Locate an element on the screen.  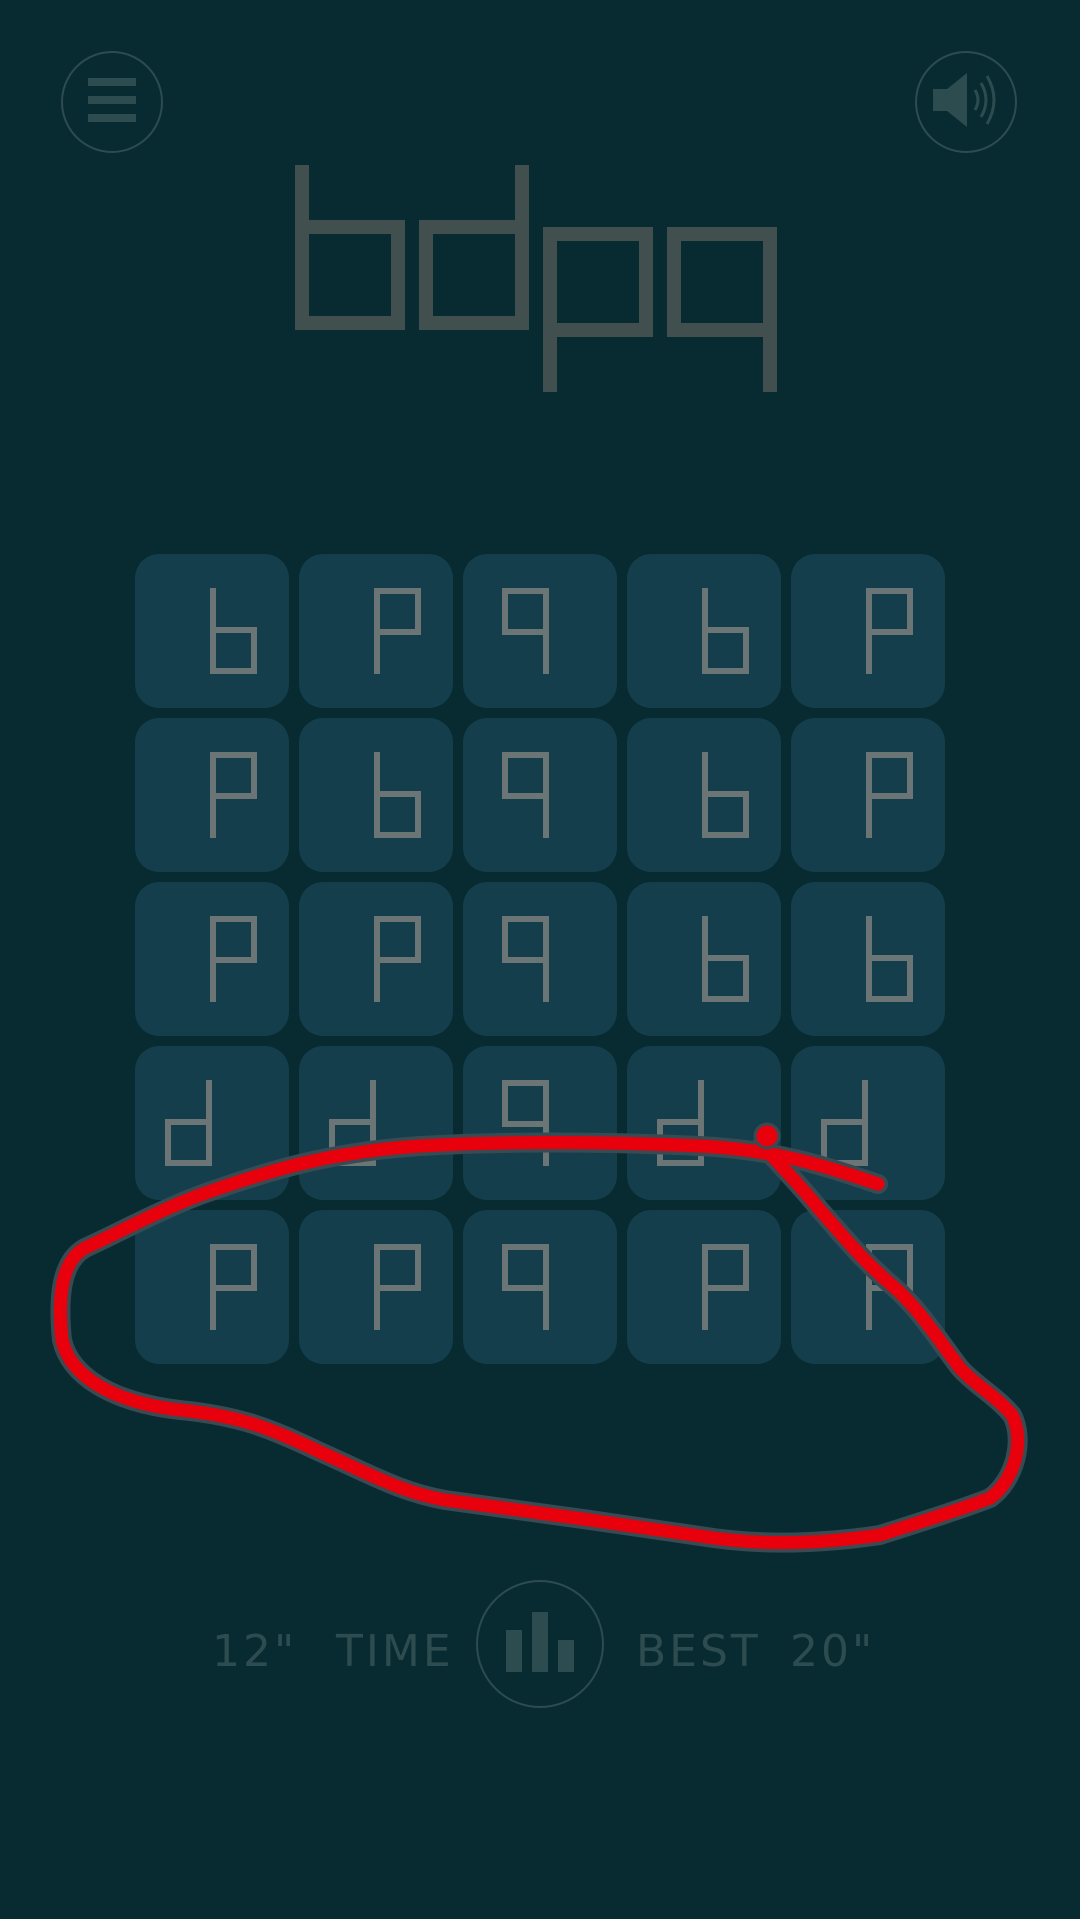
logo-letter-d is located at coordinates (474, 247).